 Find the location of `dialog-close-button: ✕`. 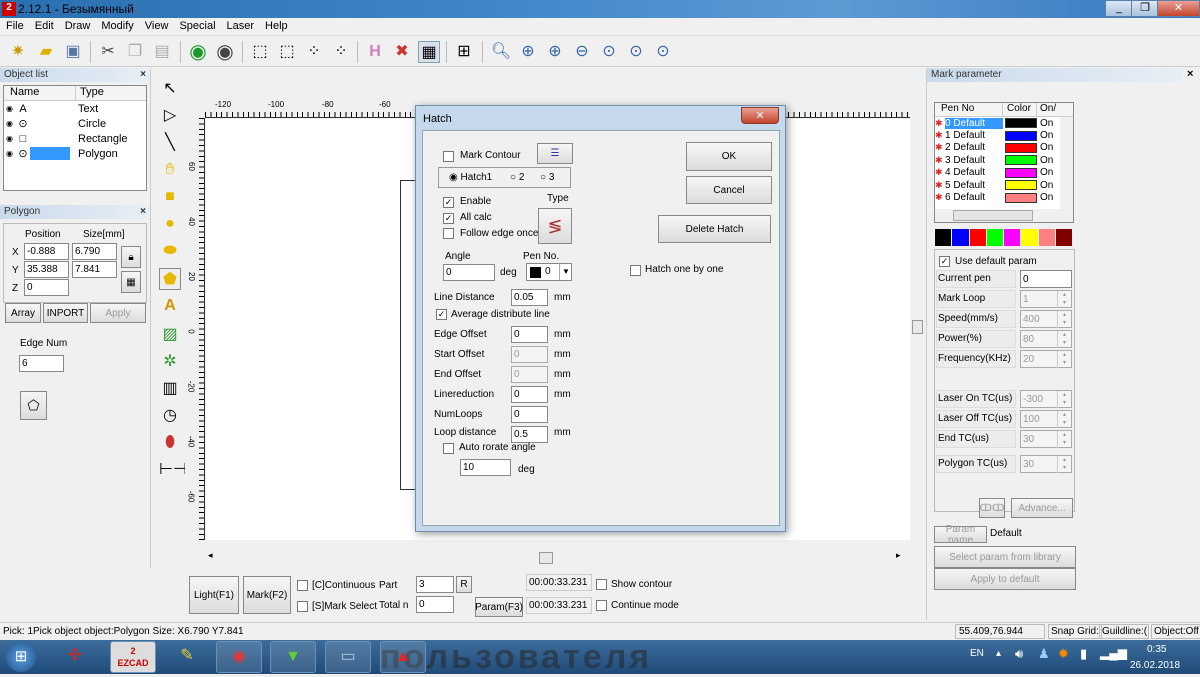

dialog-close-button: ✕ is located at coordinates (760, 115).